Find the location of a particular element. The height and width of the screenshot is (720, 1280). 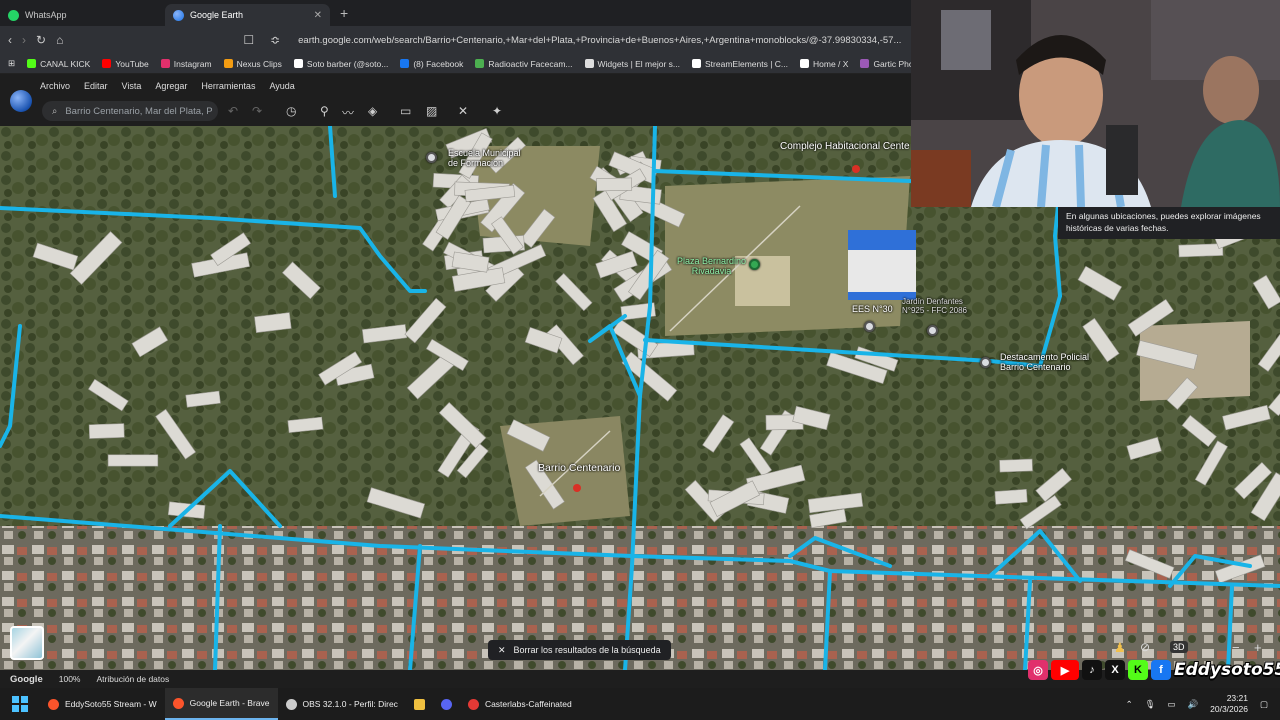

menu-archivo: Archivo is located at coordinates (55, 86).